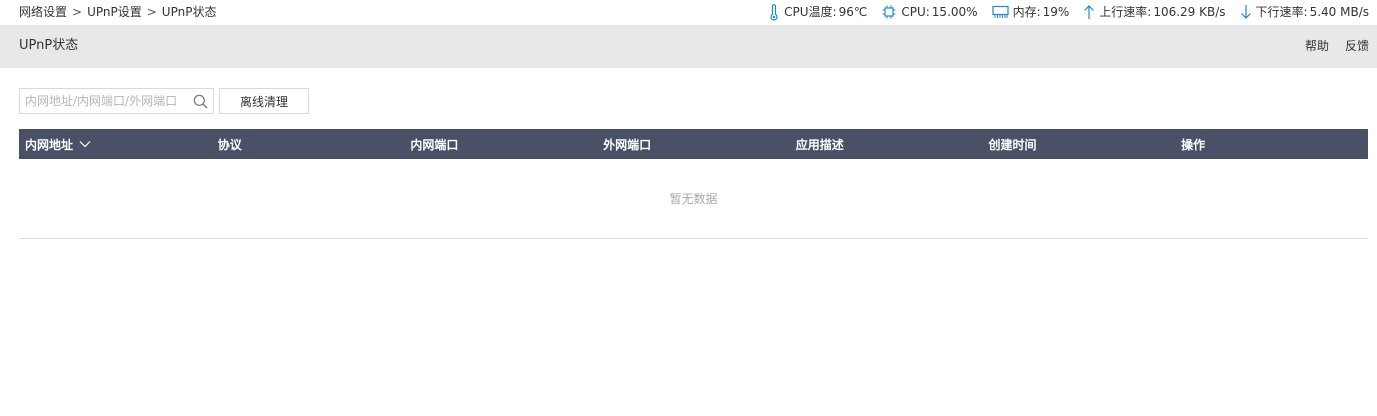 The width and height of the screenshot is (1377, 416). Describe the element at coordinates (434, 144) in the screenshot. I see `column-header-label: 内网端口` at that location.